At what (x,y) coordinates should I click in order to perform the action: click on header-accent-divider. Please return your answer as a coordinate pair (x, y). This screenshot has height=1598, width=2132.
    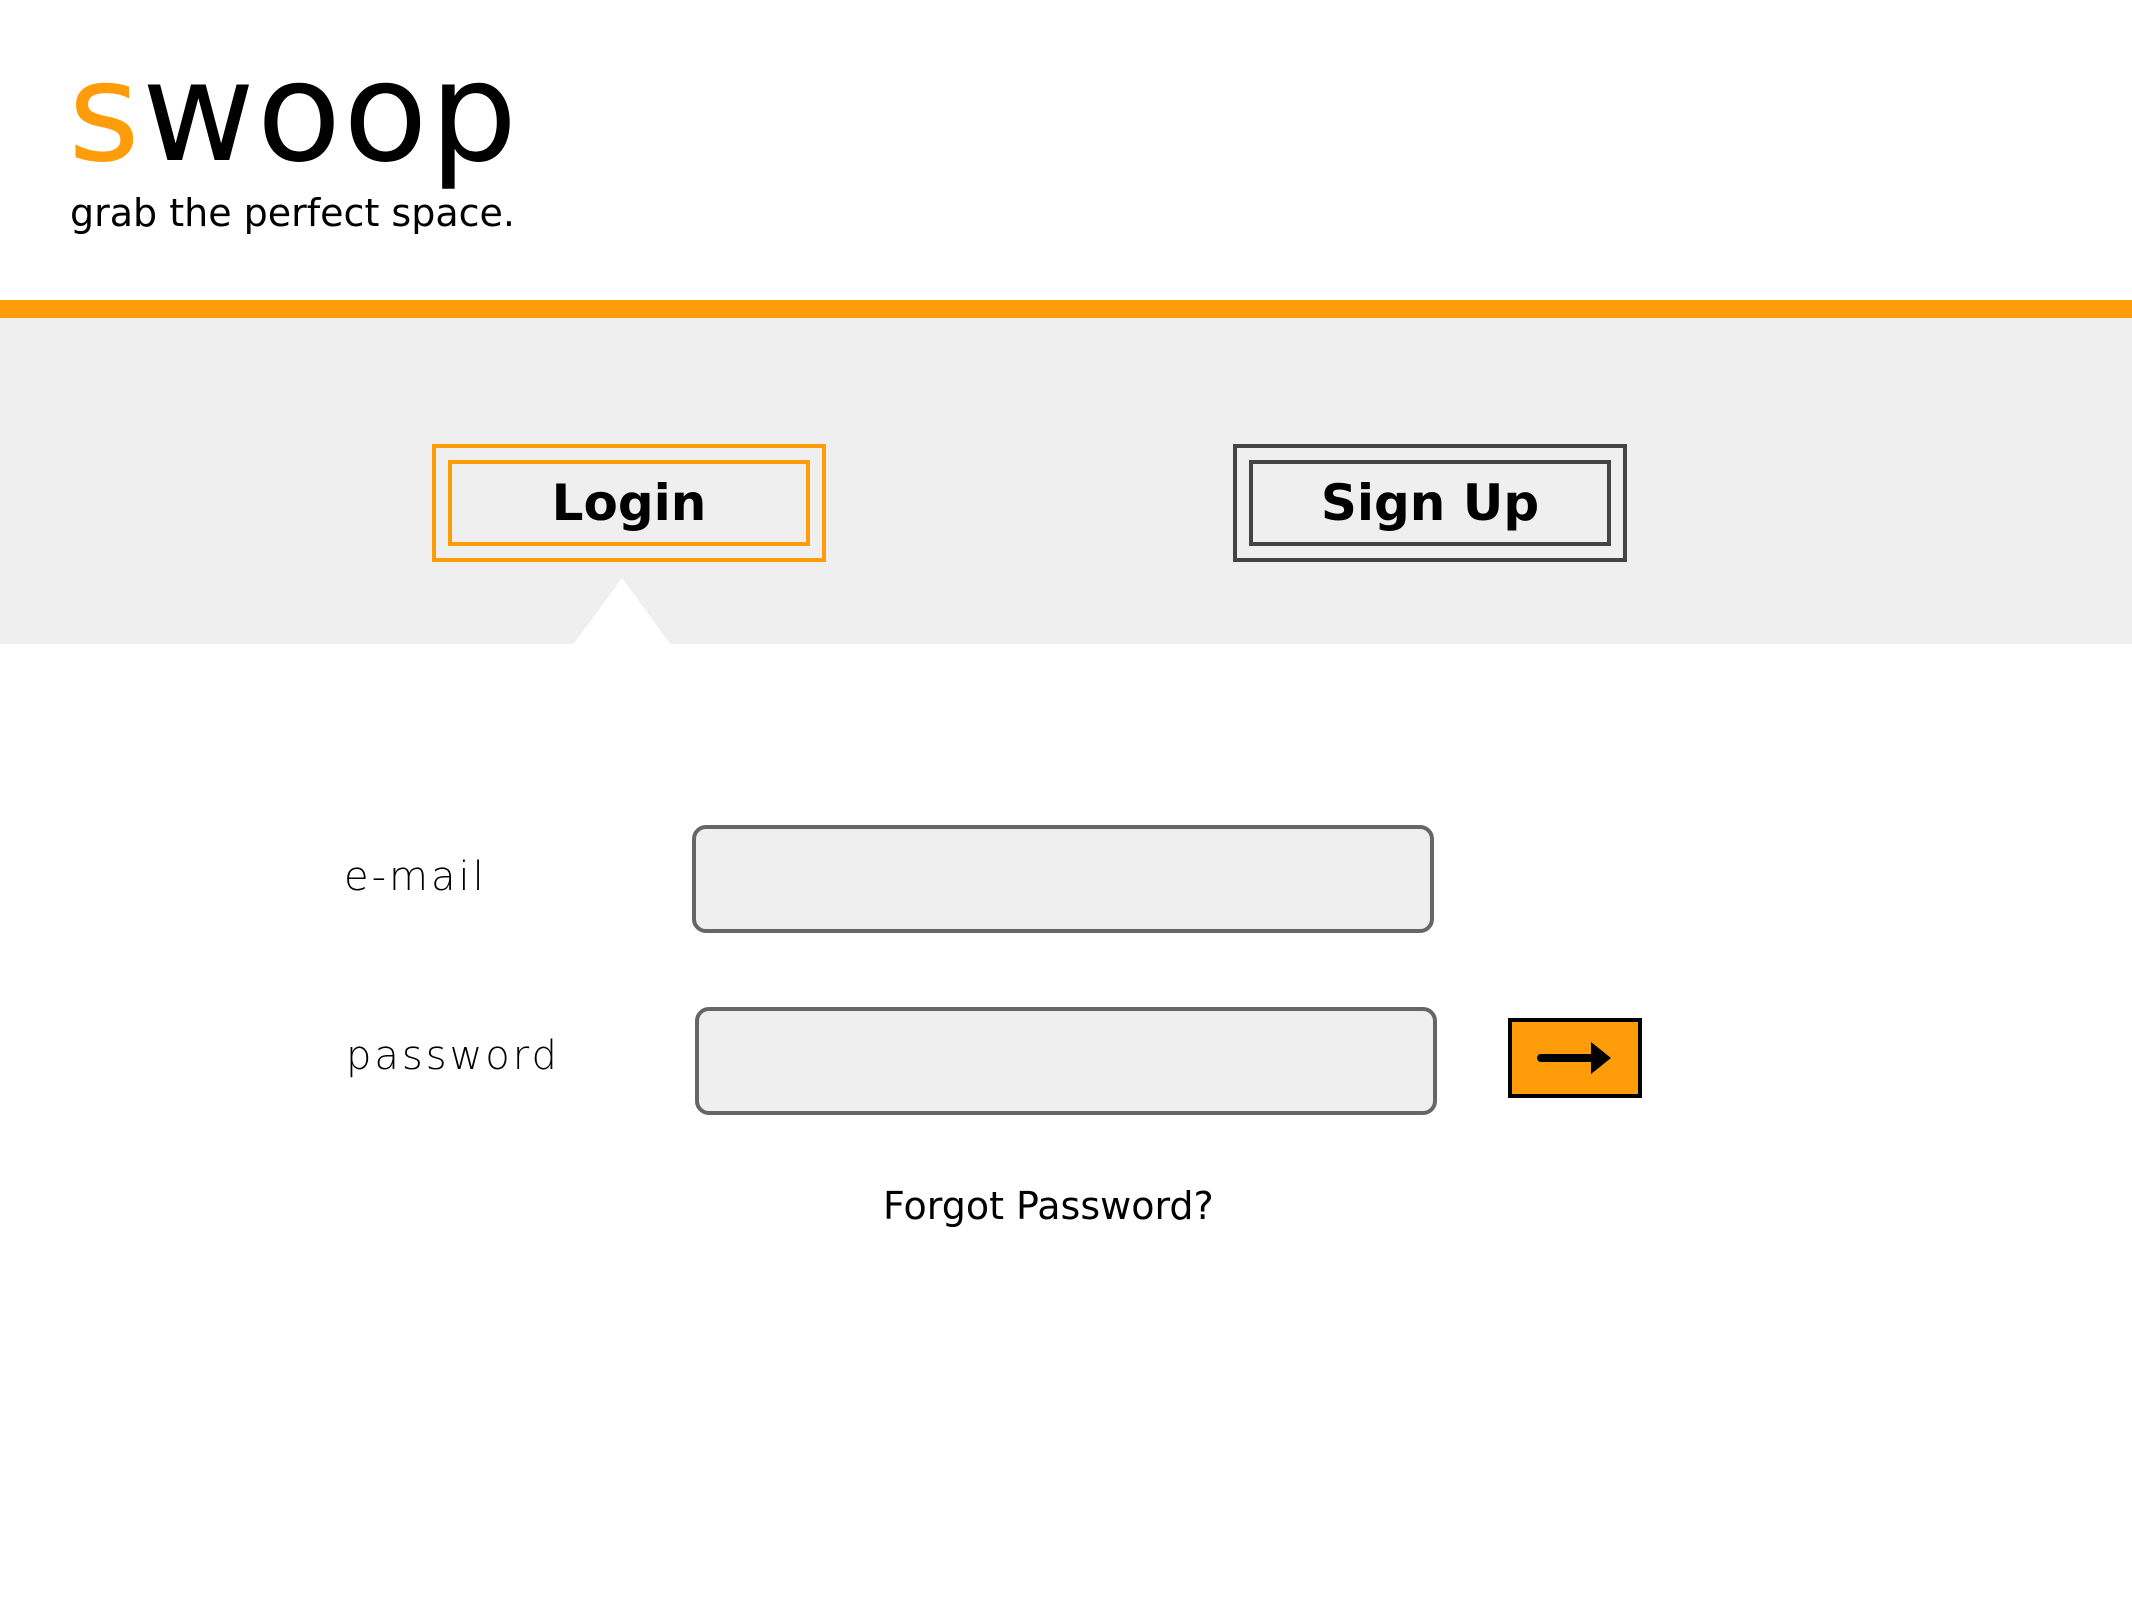
    Looking at the image, I should click on (1066, 309).